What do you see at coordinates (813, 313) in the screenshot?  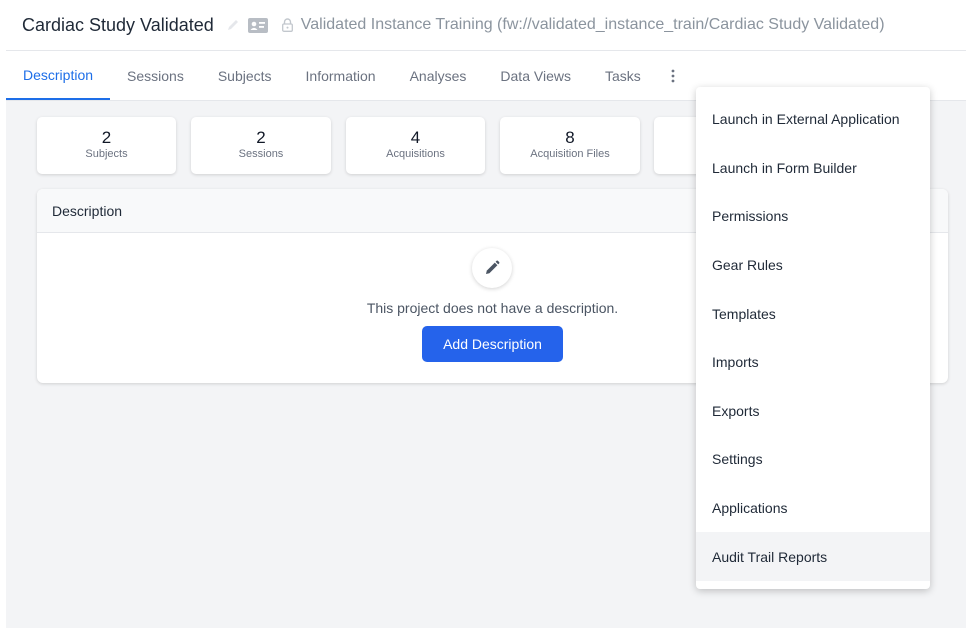 I see `menu-item-templates: Templates` at bounding box center [813, 313].